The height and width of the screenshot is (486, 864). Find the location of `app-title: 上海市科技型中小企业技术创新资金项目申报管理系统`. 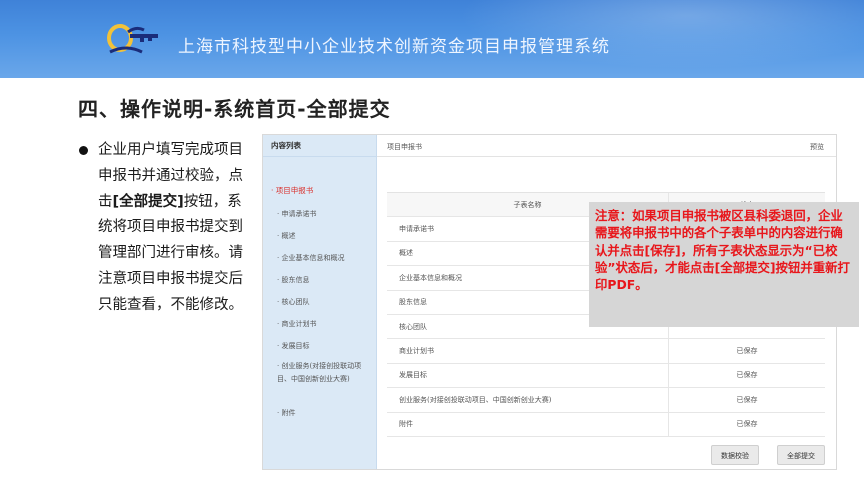

app-title: 上海市科技型中小企业技术创新资金项目申报管理系统 is located at coordinates (394, 47).